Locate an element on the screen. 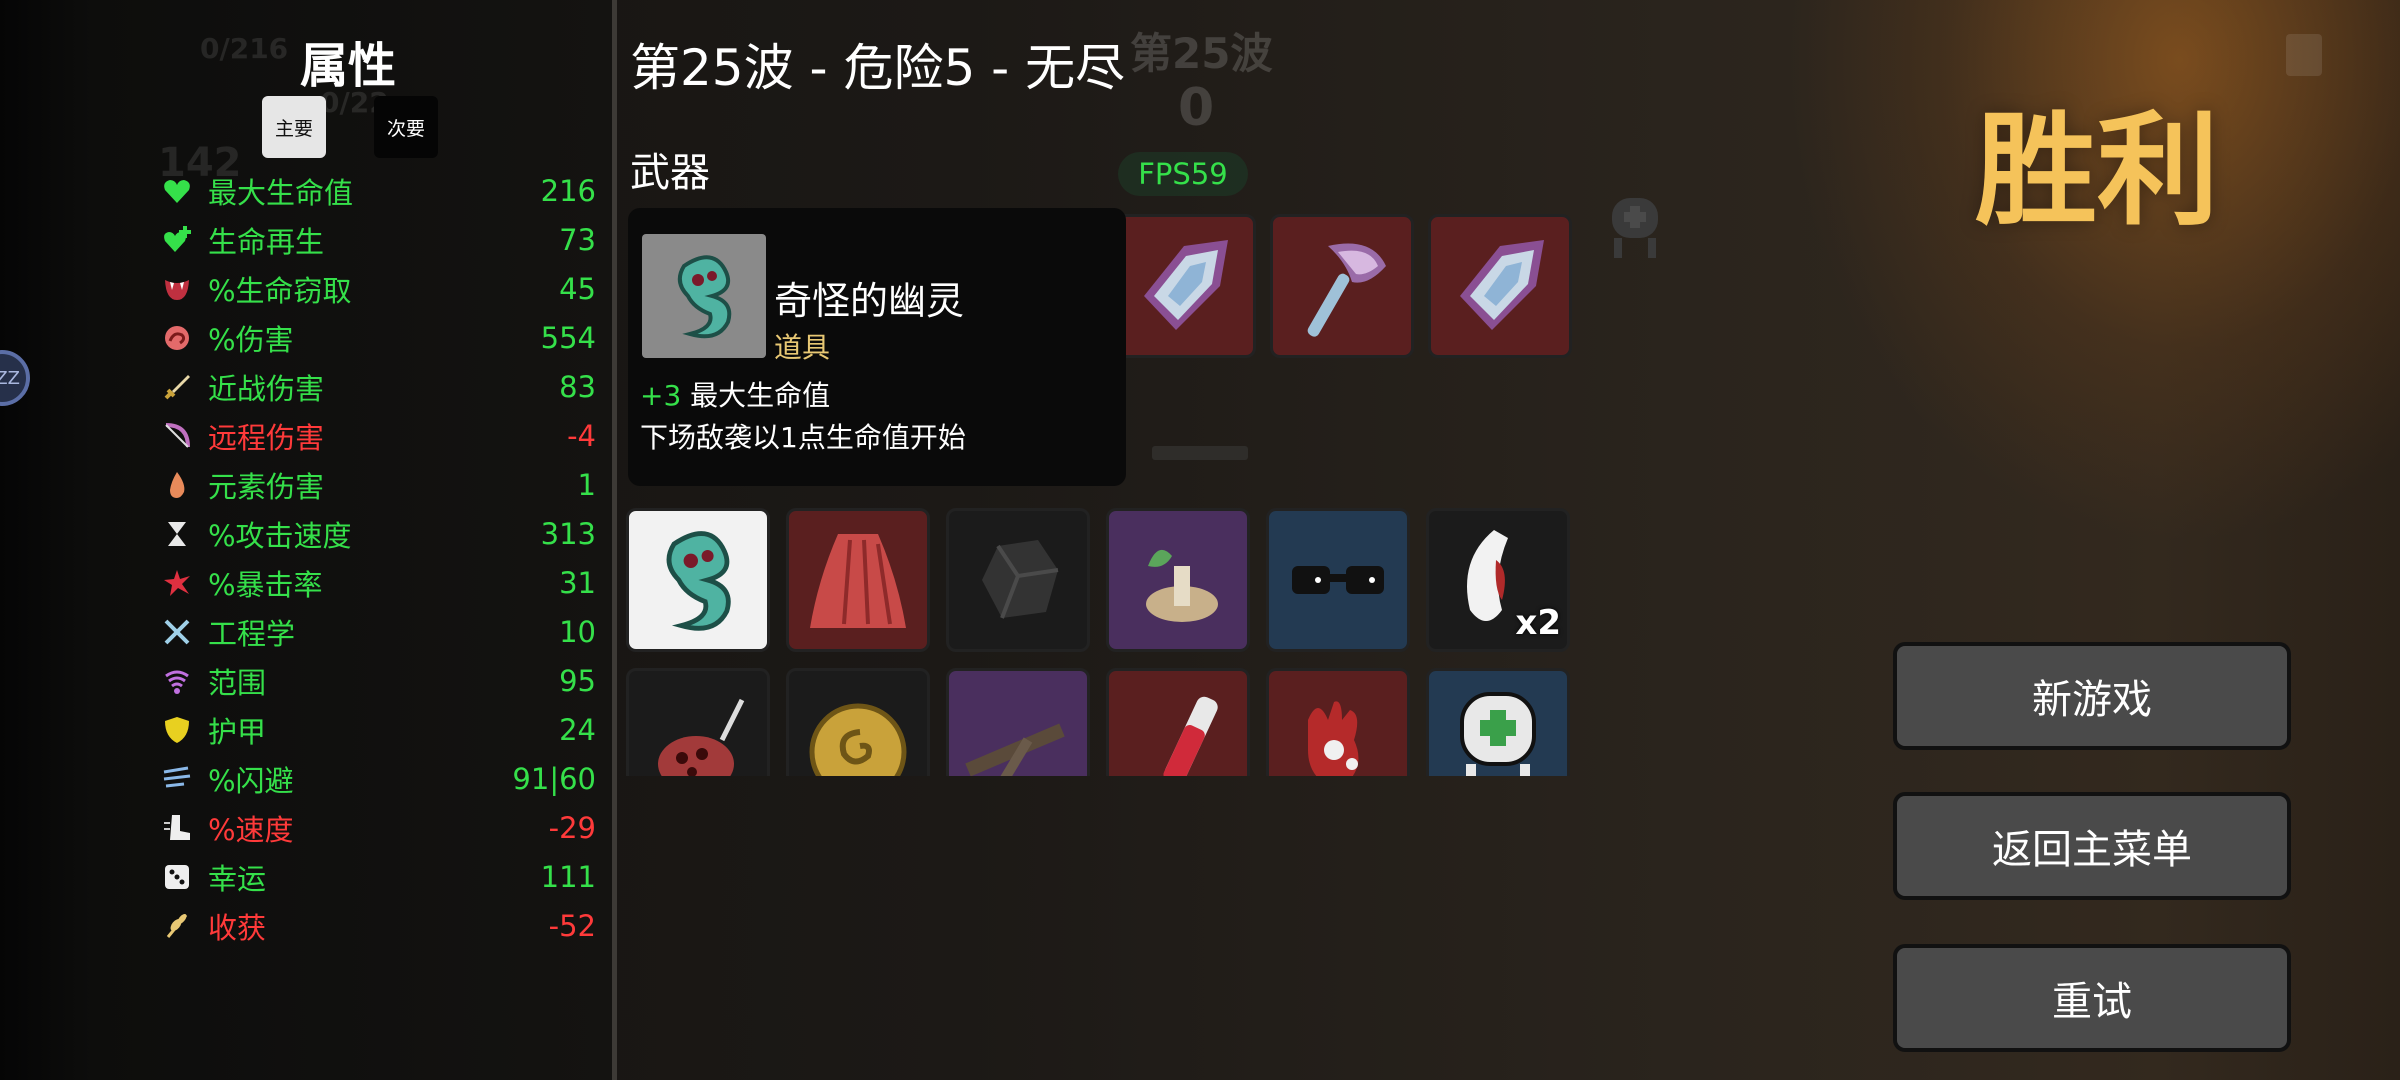 This screenshot has height=1080, width=2400. stat-value: 31 is located at coordinates (577, 582).